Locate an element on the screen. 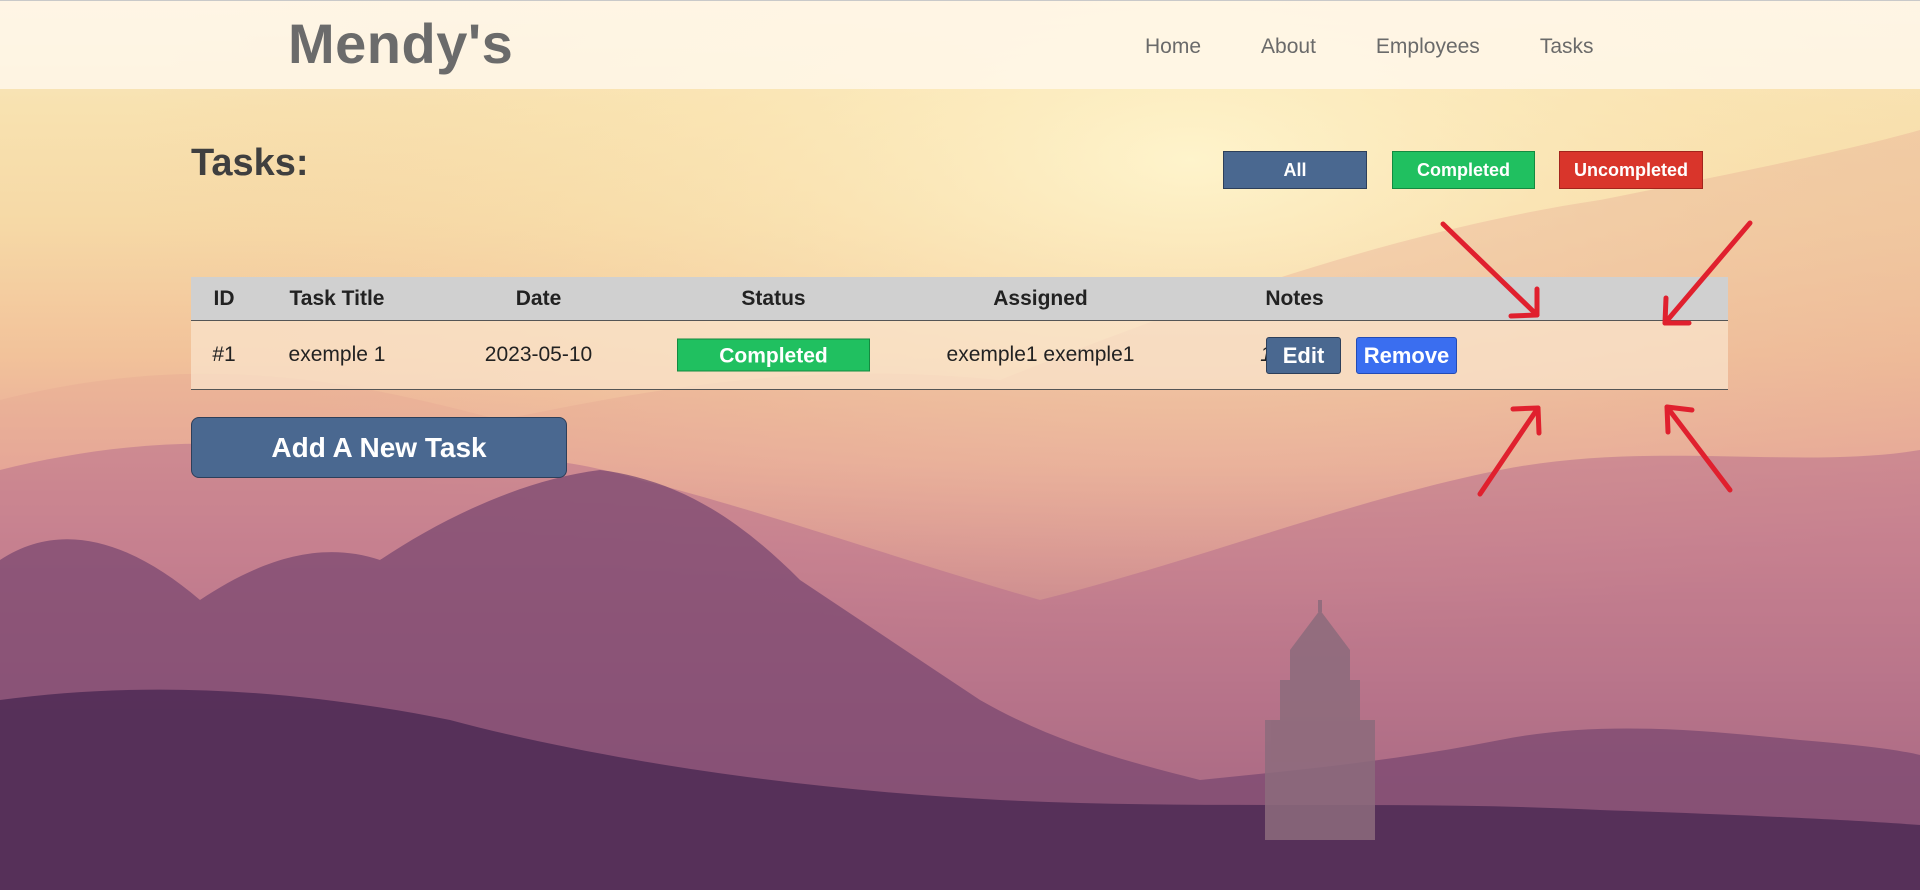 The height and width of the screenshot is (890, 1920). edit-task-button: Edit is located at coordinates (1303, 355).